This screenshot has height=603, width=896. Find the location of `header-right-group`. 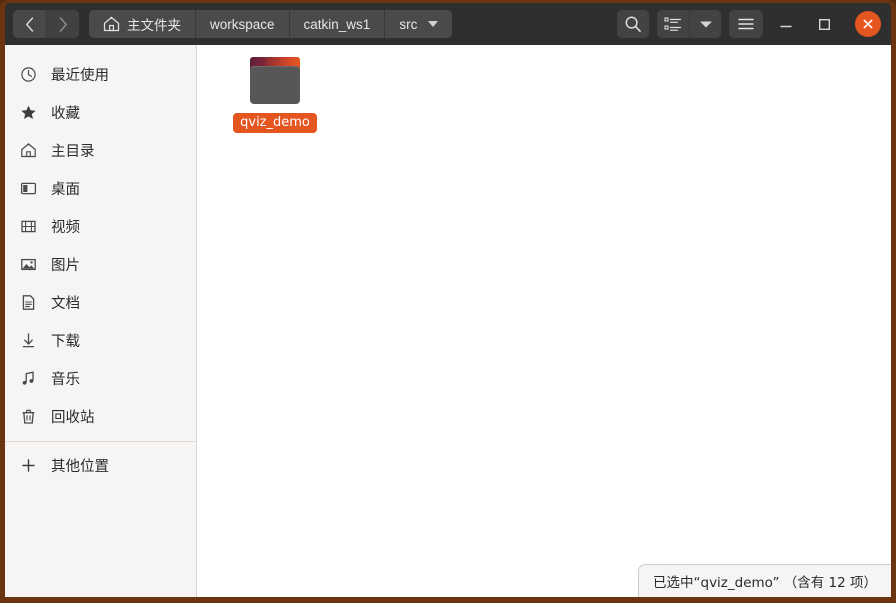

header-right-group is located at coordinates (754, 24).